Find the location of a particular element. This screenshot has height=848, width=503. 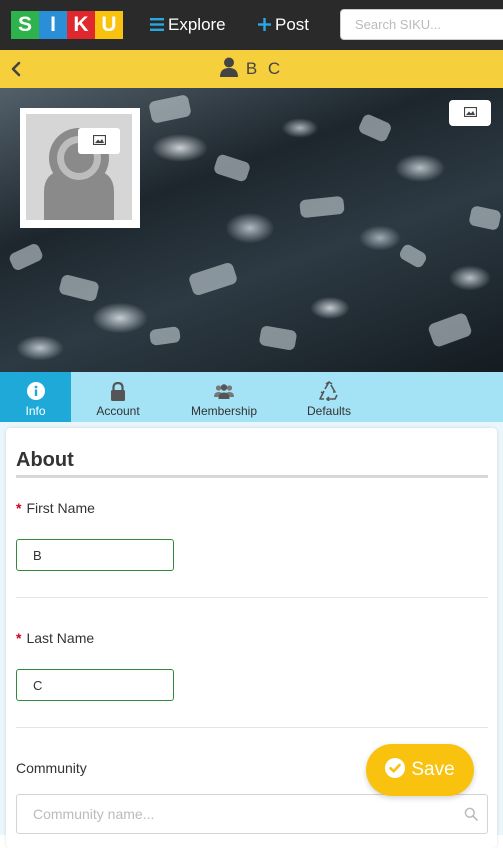

explore-label: Explore is located at coordinates (197, 24).